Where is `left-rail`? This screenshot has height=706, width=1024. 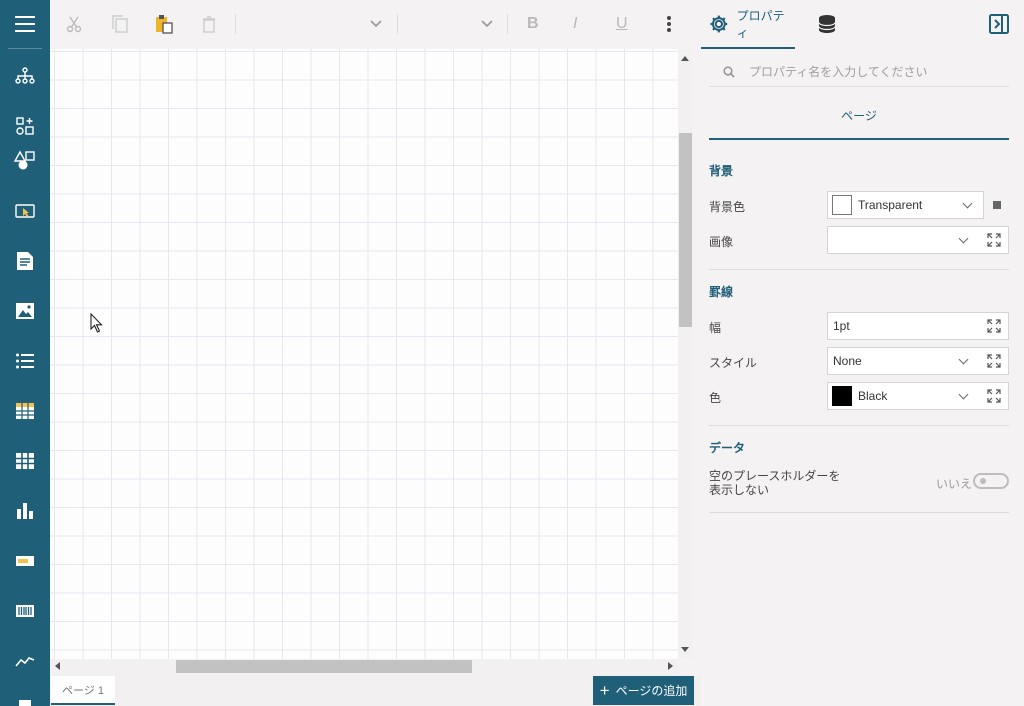
left-rail is located at coordinates (25, 353).